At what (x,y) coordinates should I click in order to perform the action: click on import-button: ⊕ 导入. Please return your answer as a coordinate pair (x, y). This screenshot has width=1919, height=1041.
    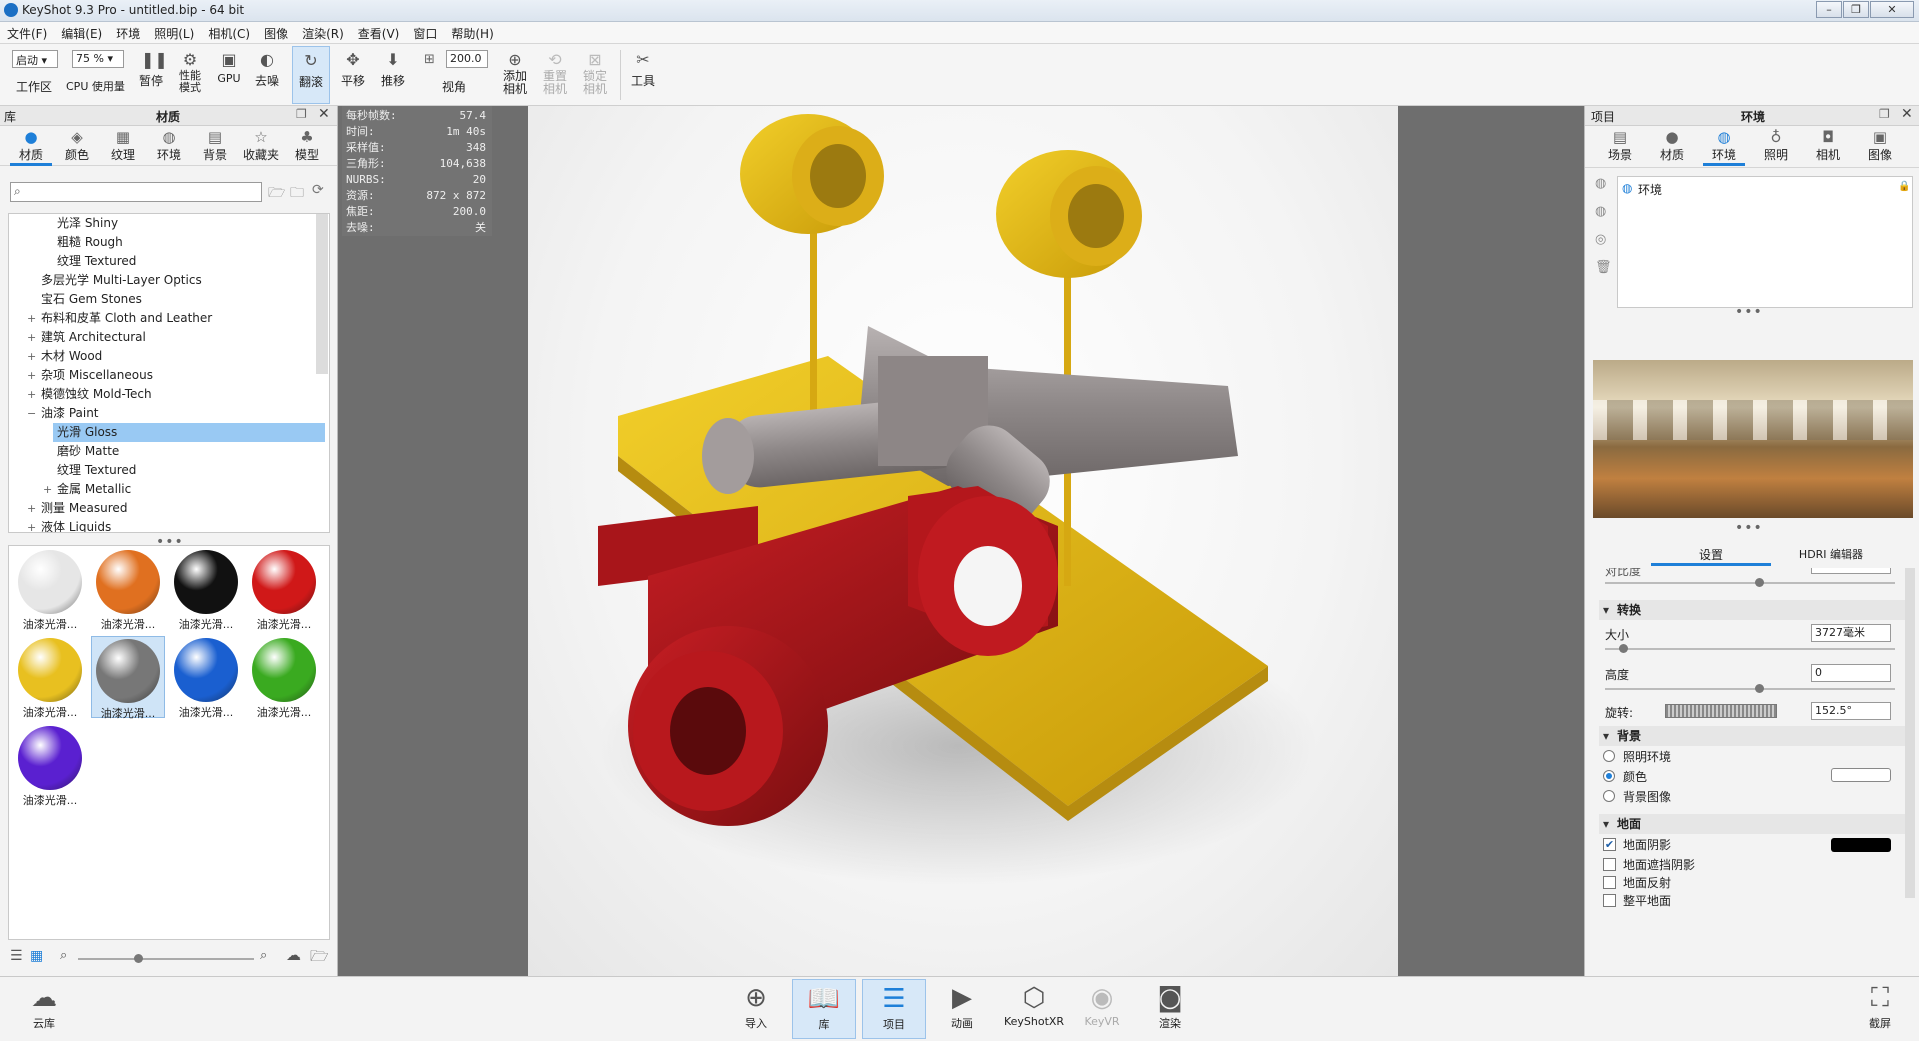
    Looking at the image, I should click on (756, 1009).